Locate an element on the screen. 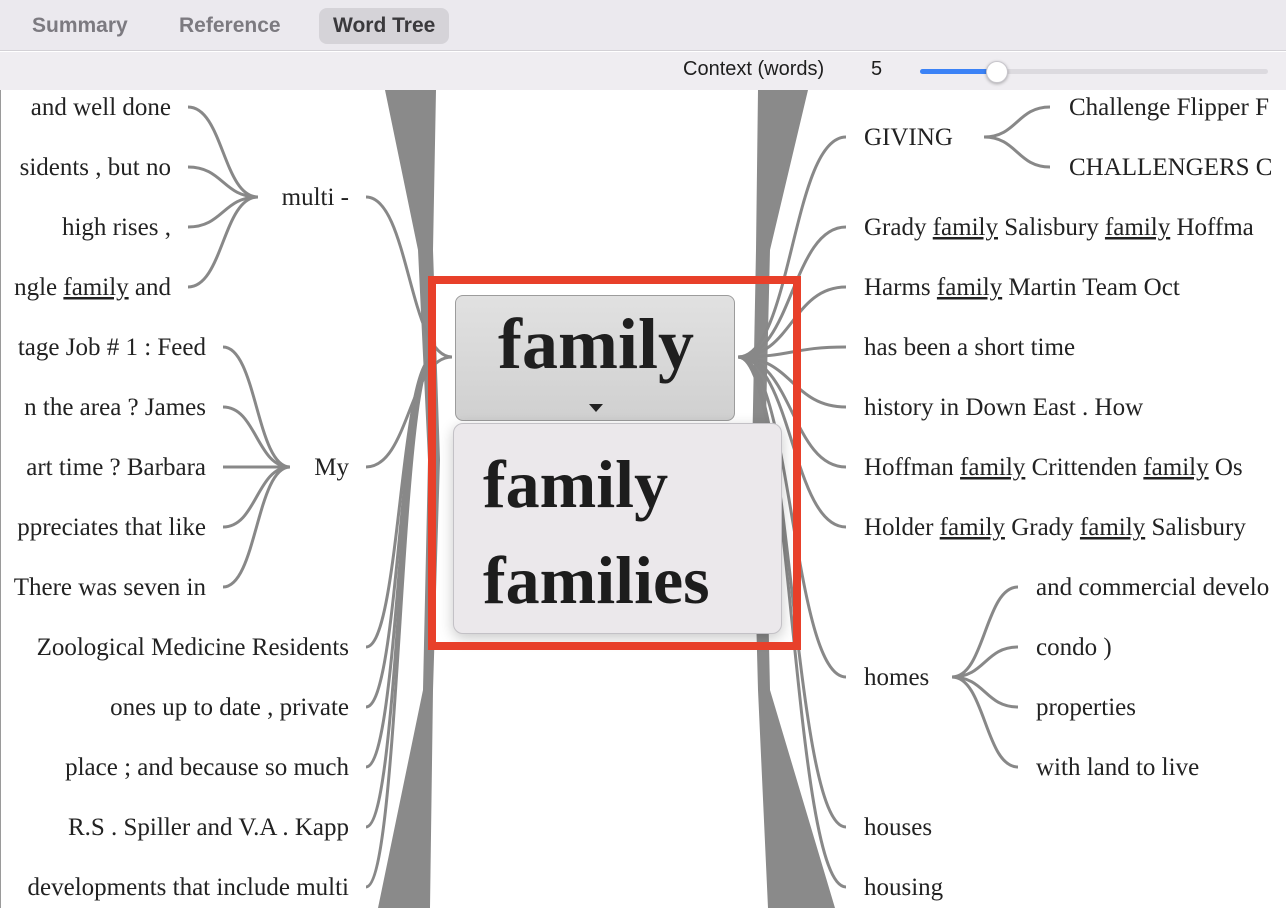 Image resolution: width=1286 pixels, height=908 pixels. slider-thumb is located at coordinates (996, 72).